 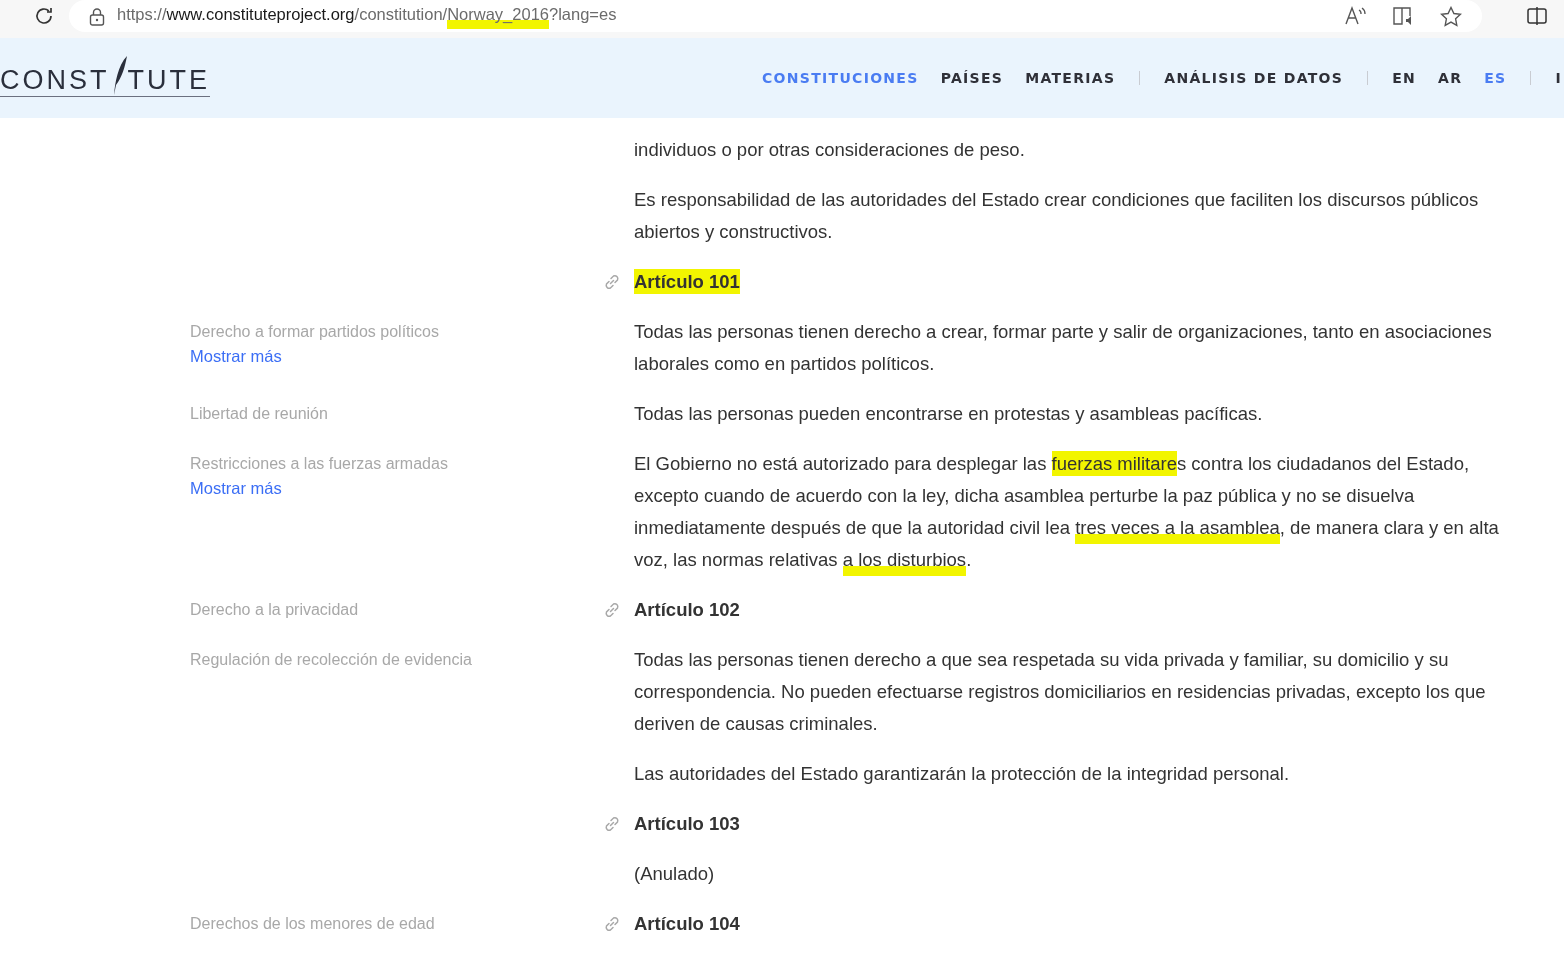 What do you see at coordinates (168, 80) in the screenshot?
I see `logo-text: TUTE` at bounding box center [168, 80].